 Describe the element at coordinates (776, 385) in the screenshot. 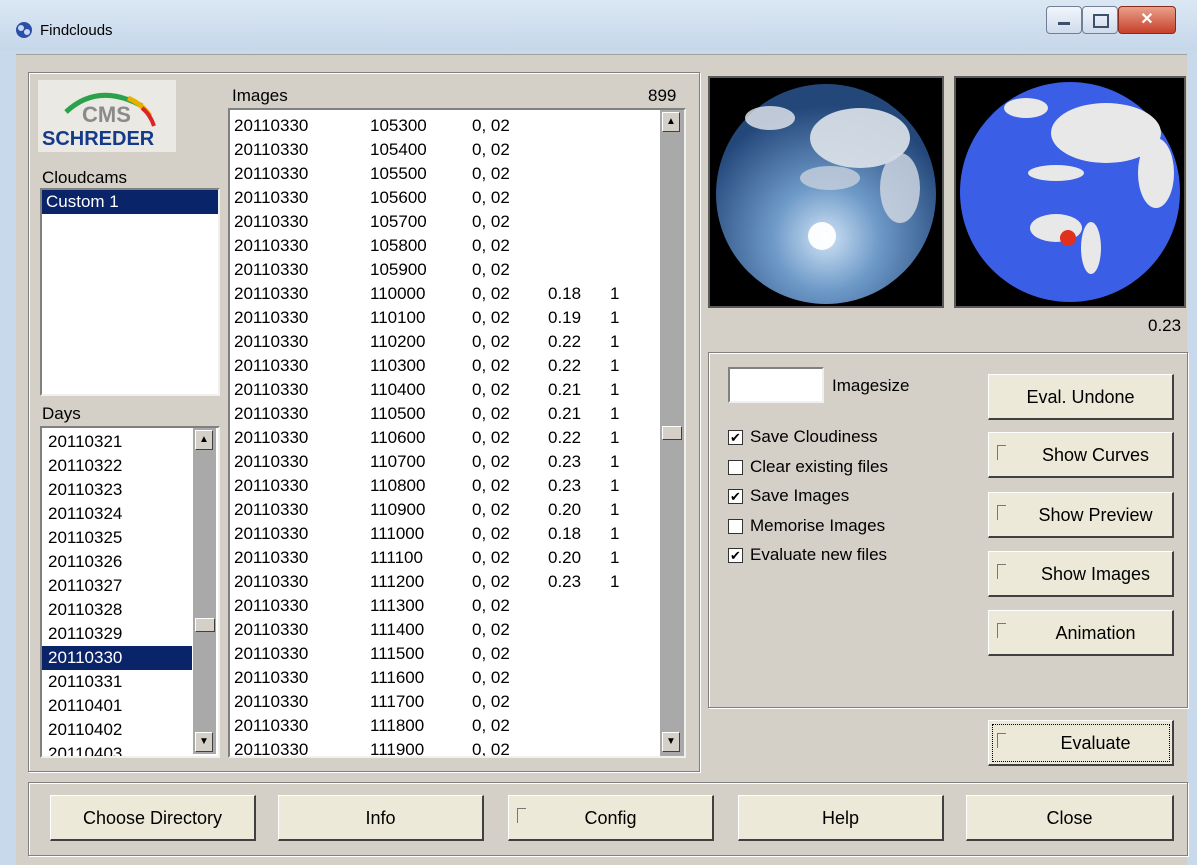

I see `imagesize-input` at that location.